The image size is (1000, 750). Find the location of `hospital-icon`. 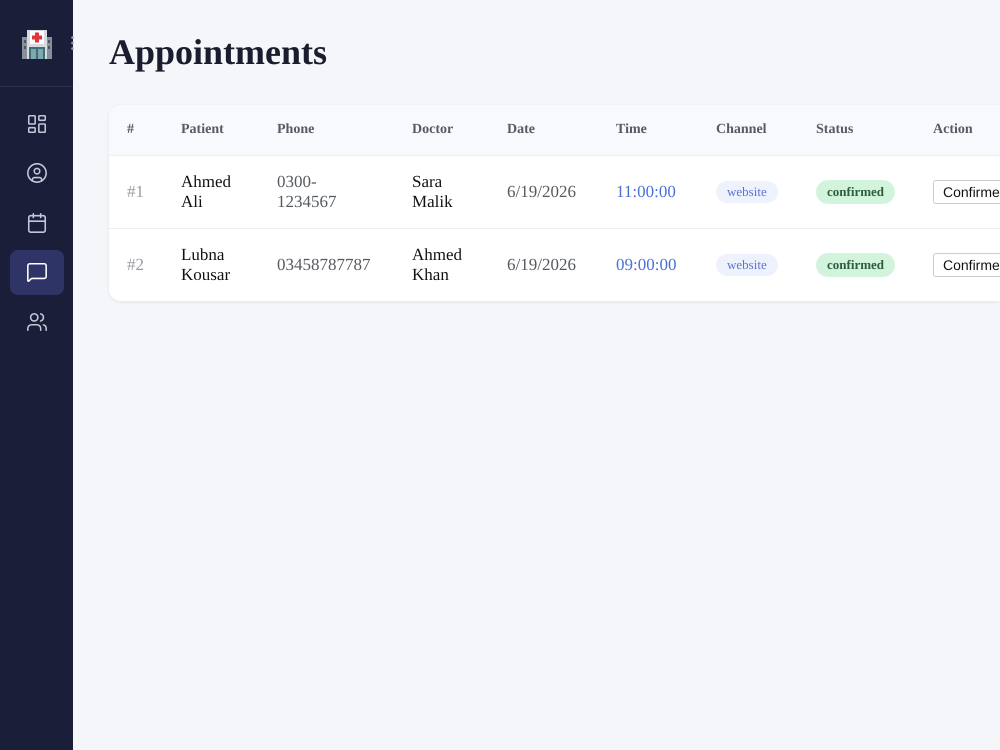

hospital-icon is located at coordinates (37, 43).